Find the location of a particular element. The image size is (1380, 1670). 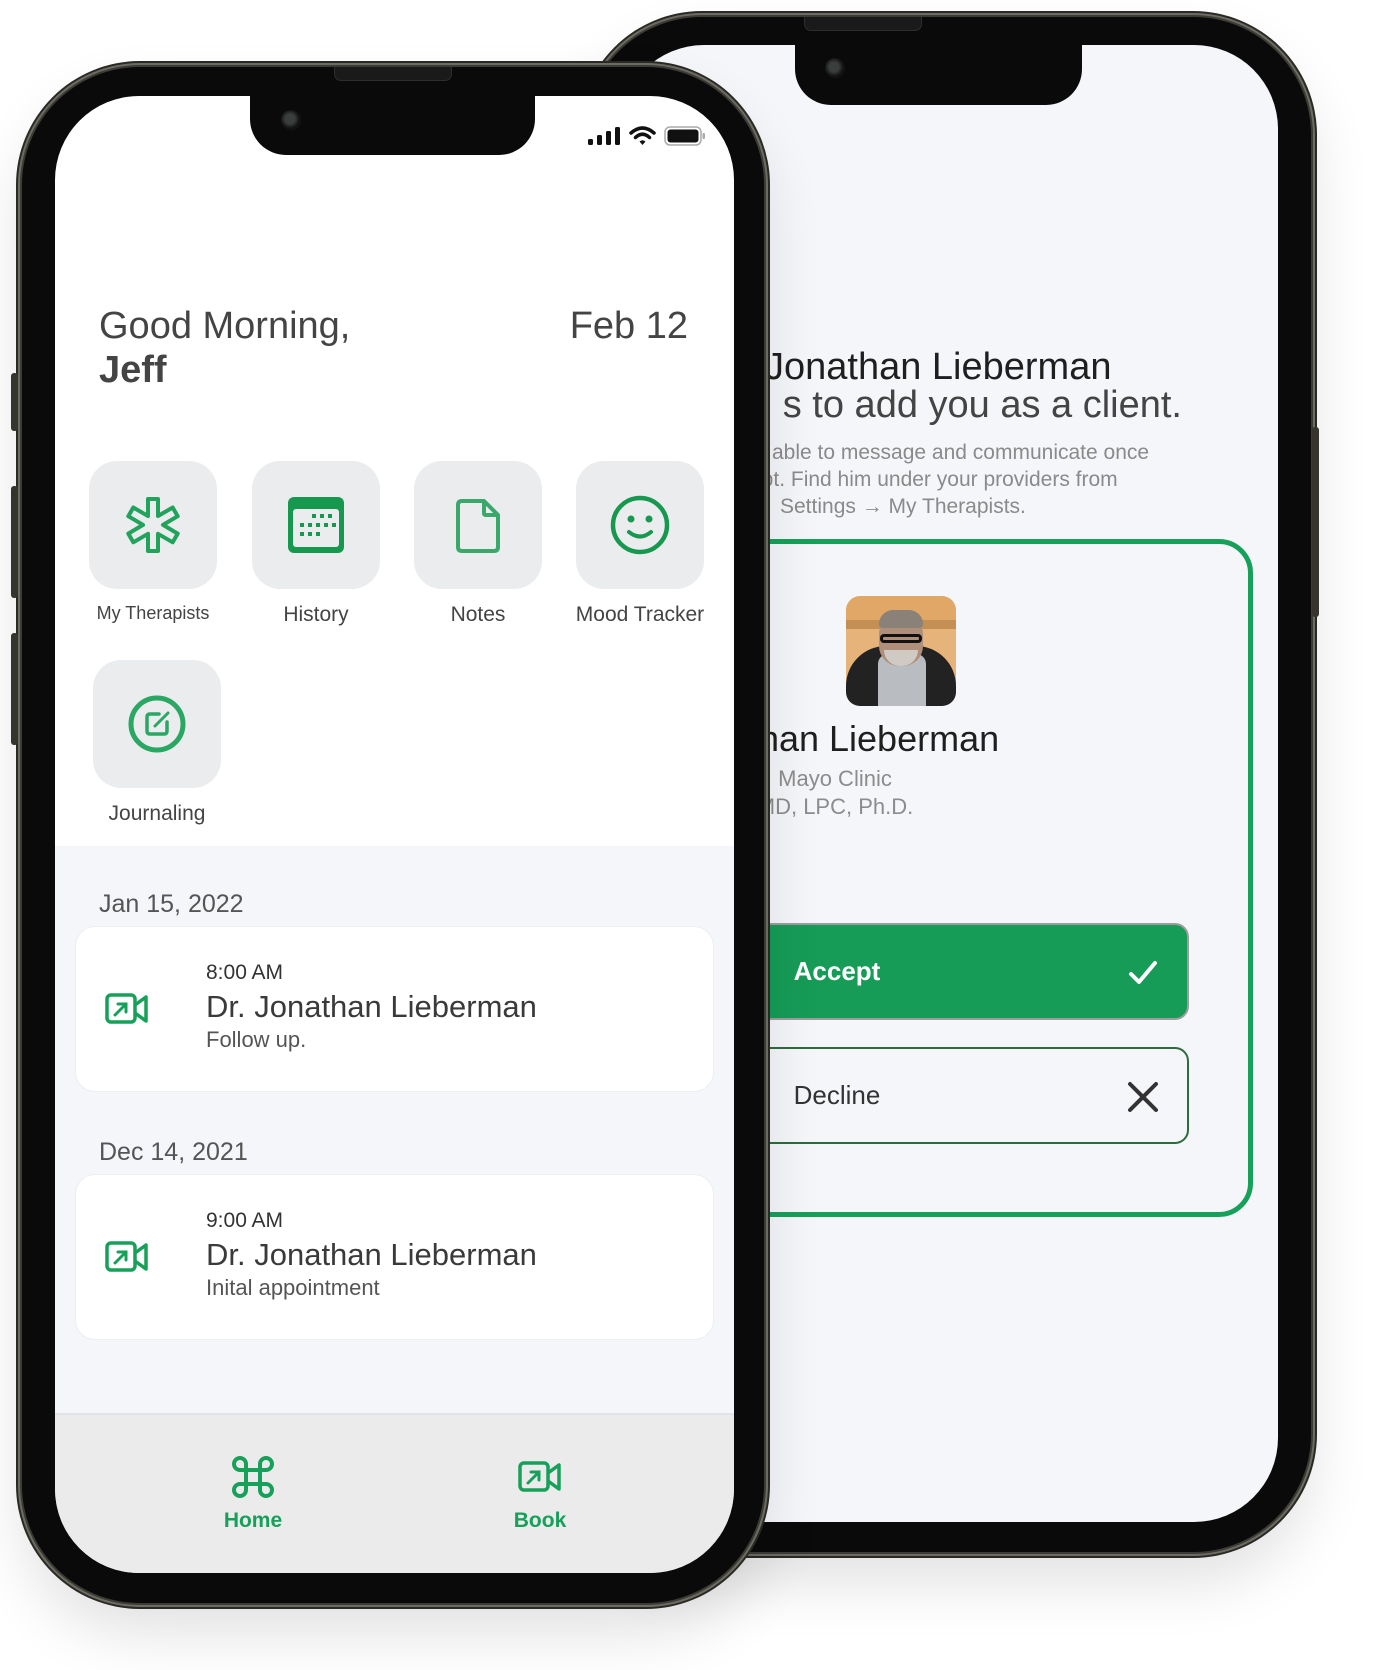

tile-mood-tracker: Mood Tracker is located at coordinates (640, 544).